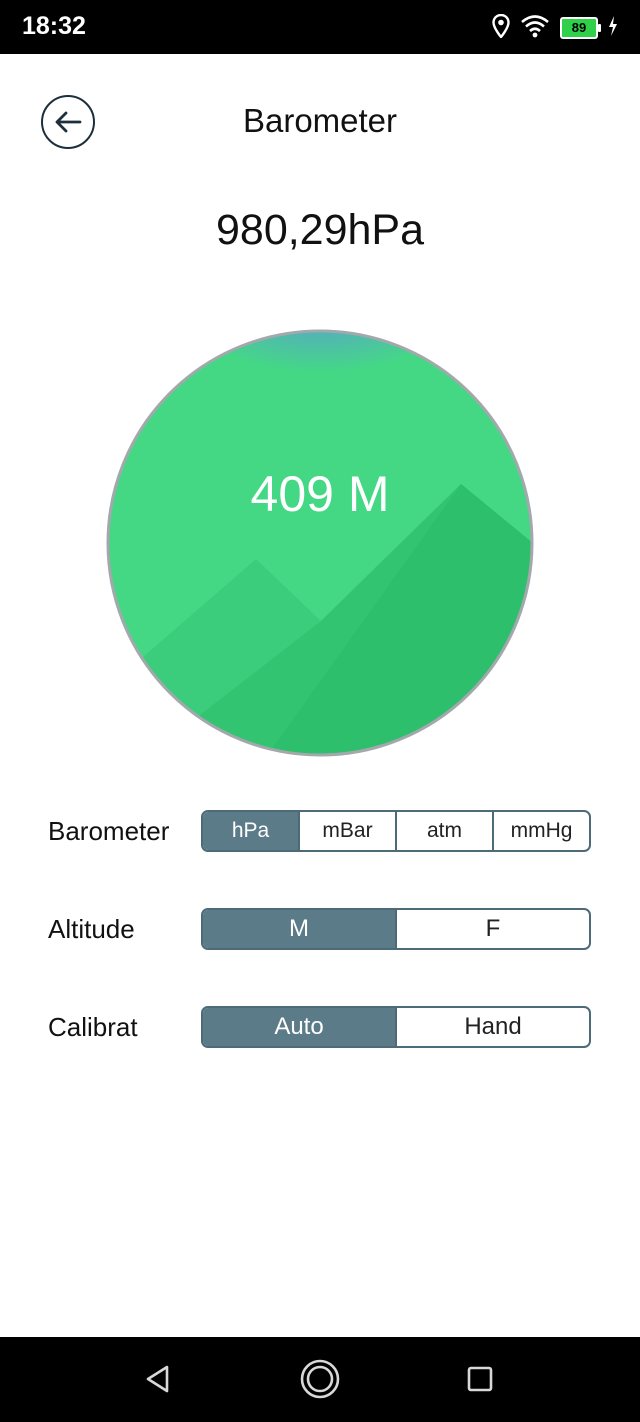 Image resolution: width=640 pixels, height=1422 pixels. I want to click on unit-mmhg-button: mmHg, so click(541, 831).